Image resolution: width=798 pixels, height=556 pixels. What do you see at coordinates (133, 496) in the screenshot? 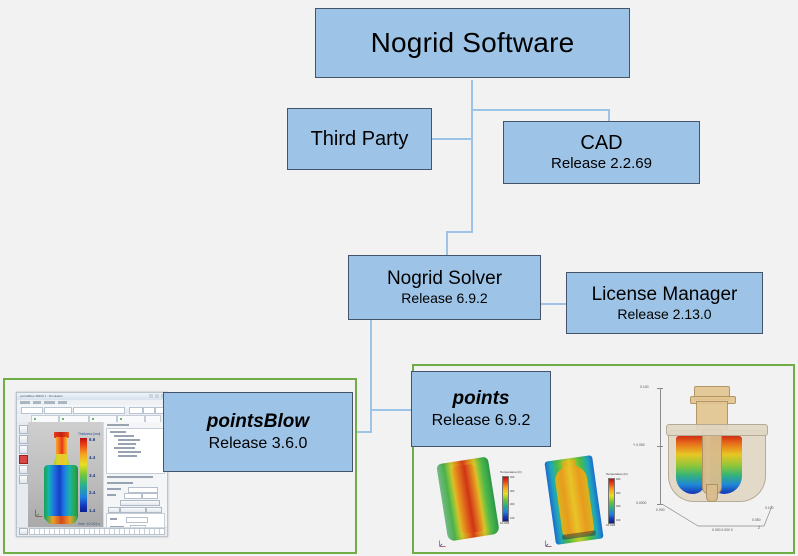
I see `time-field` at bounding box center [133, 496].